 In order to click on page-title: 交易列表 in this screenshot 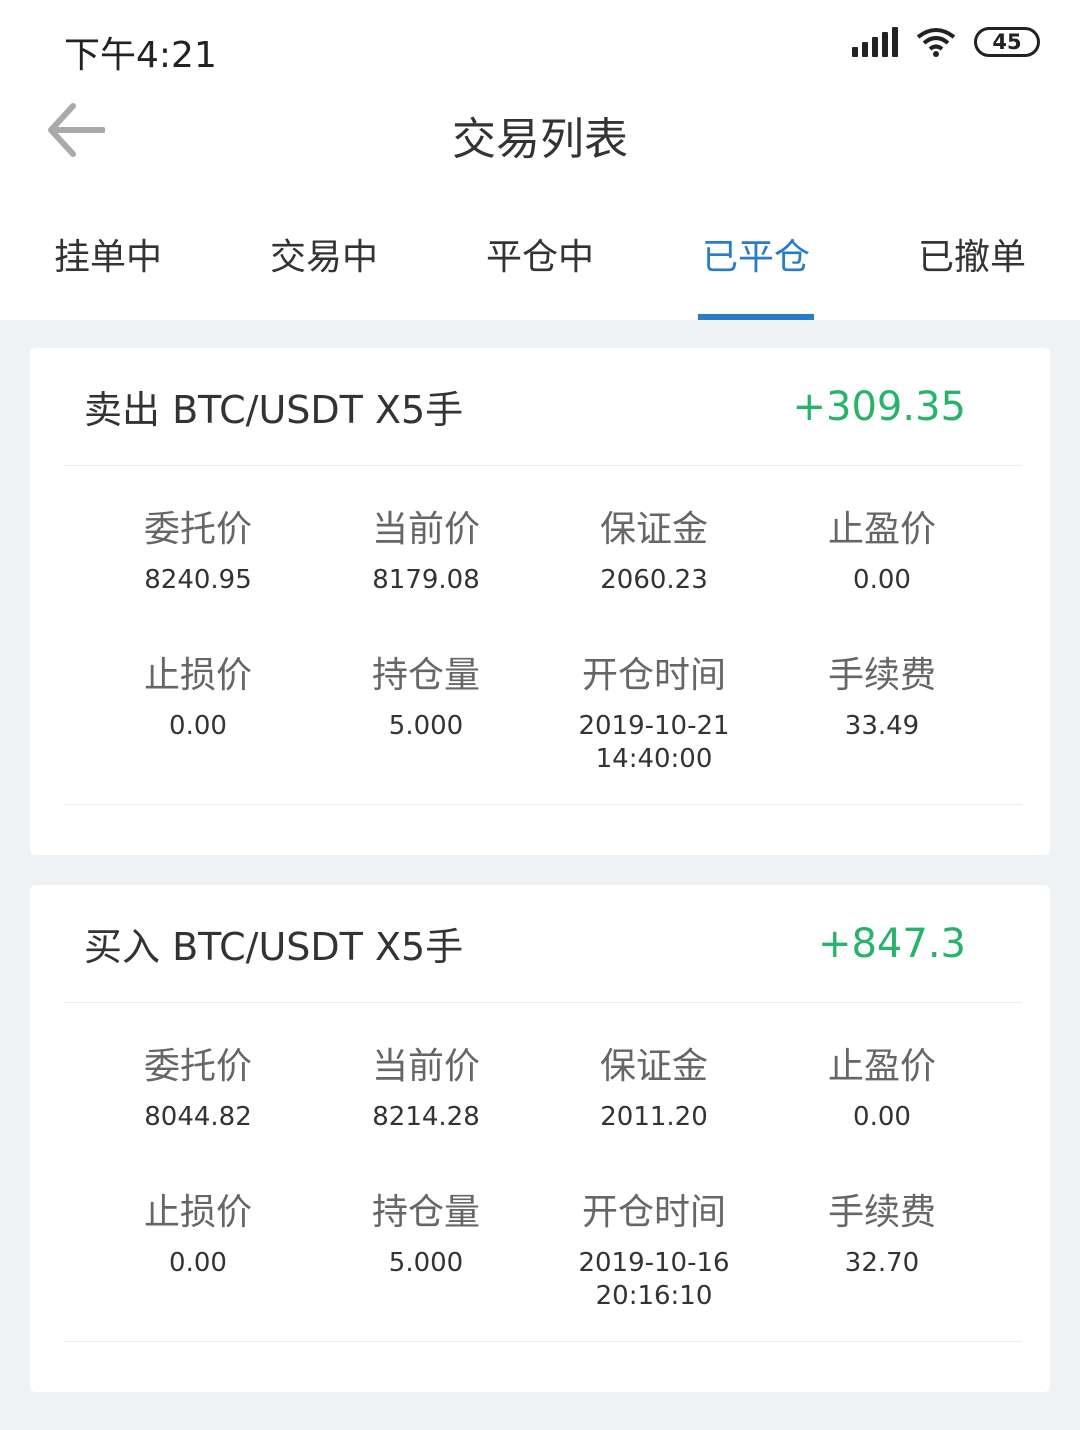, I will do `click(540, 139)`.